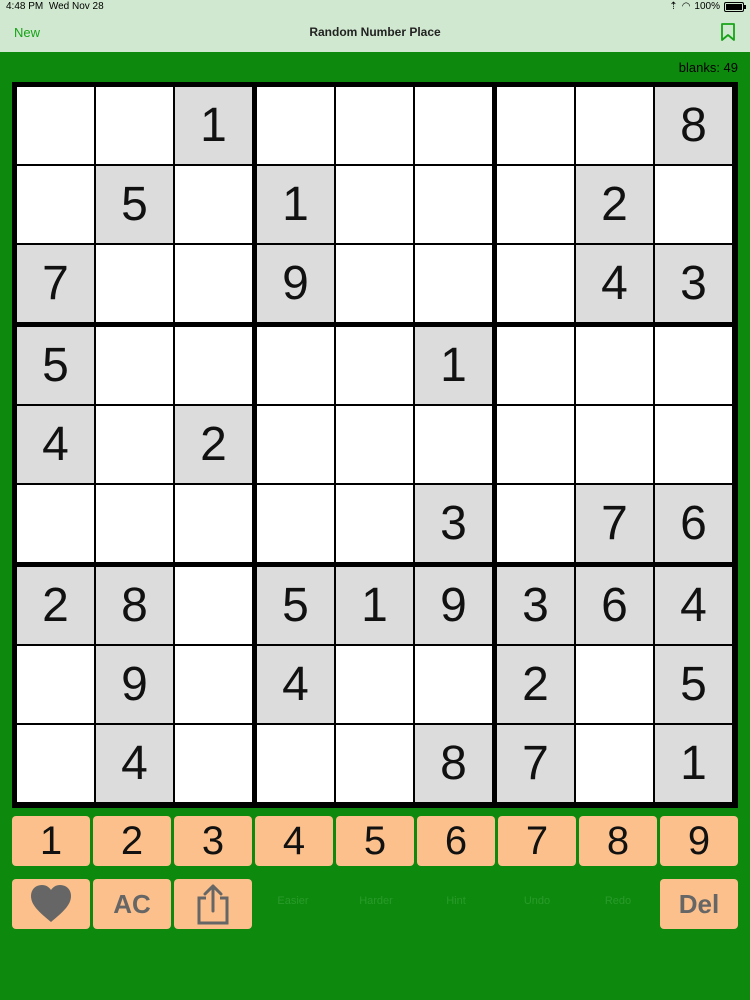 The height and width of the screenshot is (1000, 750). I want to click on number-button: 5, so click(375, 841).